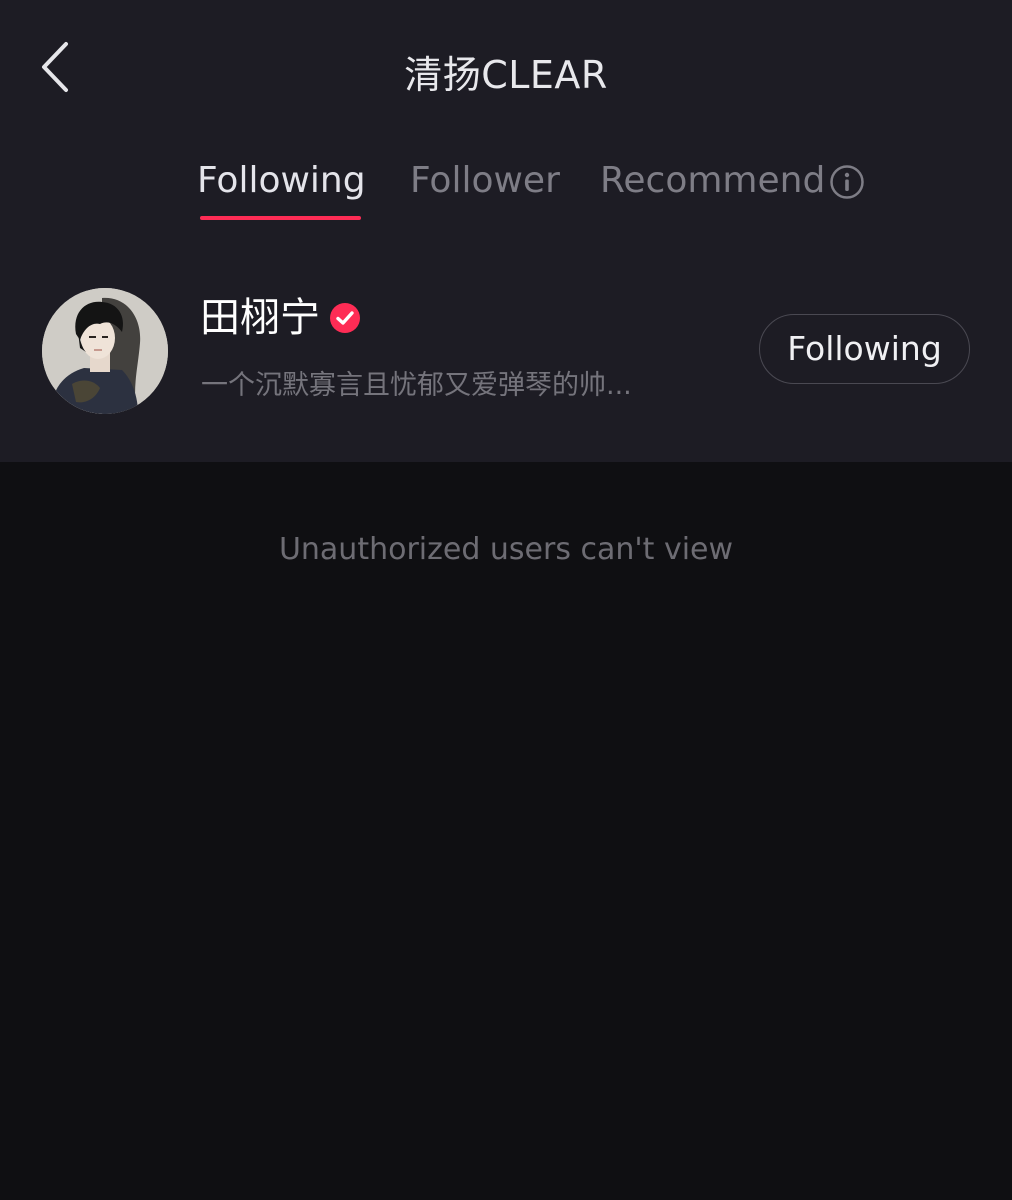 Image resolution: width=1012 pixels, height=1200 pixels. What do you see at coordinates (506, 75) in the screenshot?
I see `page-title: 清扬CLEAR` at bounding box center [506, 75].